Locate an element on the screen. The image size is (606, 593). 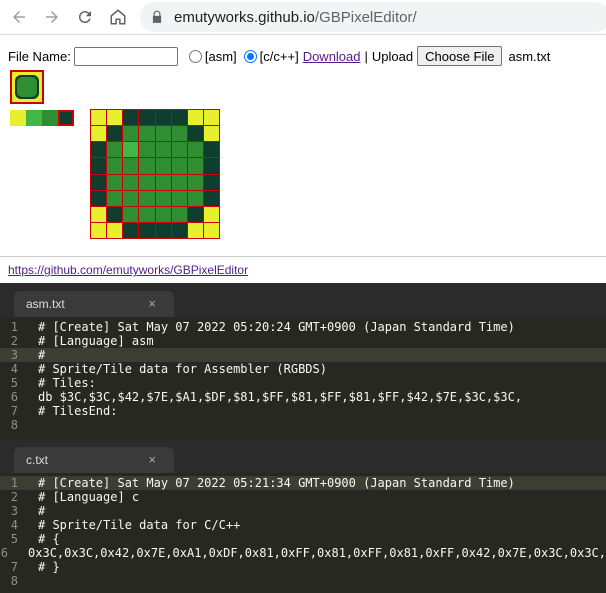
address-bar: emutyworks.github.io/GBPixelEditor/ is located at coordinates (373, 17).